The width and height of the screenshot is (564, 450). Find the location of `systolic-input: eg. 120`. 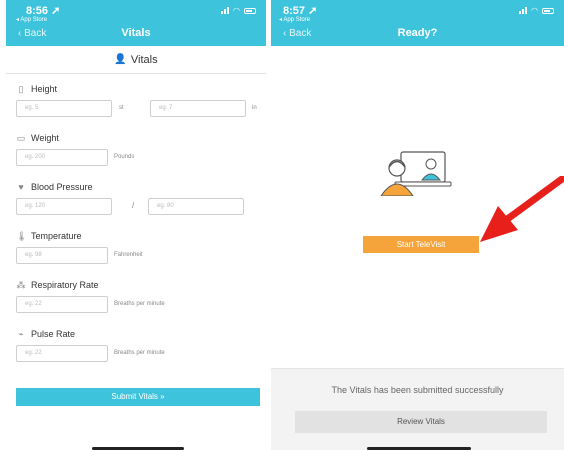

systolic-input: eg. 120 is located at coordinates (64, 206).